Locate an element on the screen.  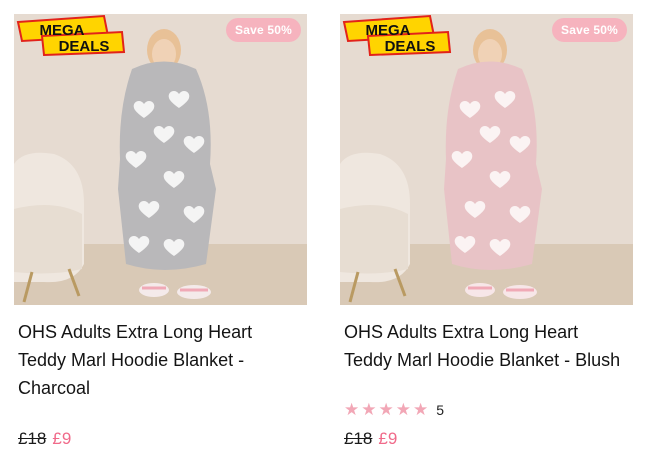
star-rating: ★ ★ ★ ★ ★ 5 is located at coordinates (394, 410).